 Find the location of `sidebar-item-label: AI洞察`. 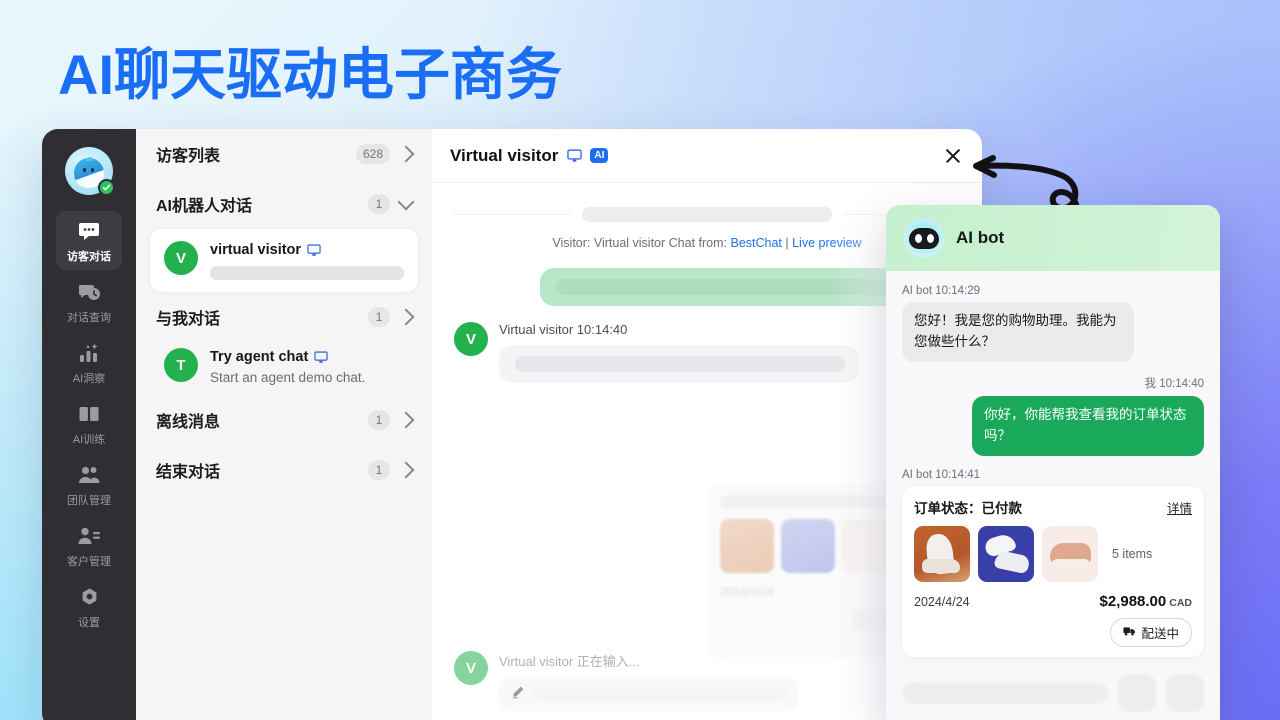

sidebar-item-label: AI洞察 is located at coordinates (89, 379).